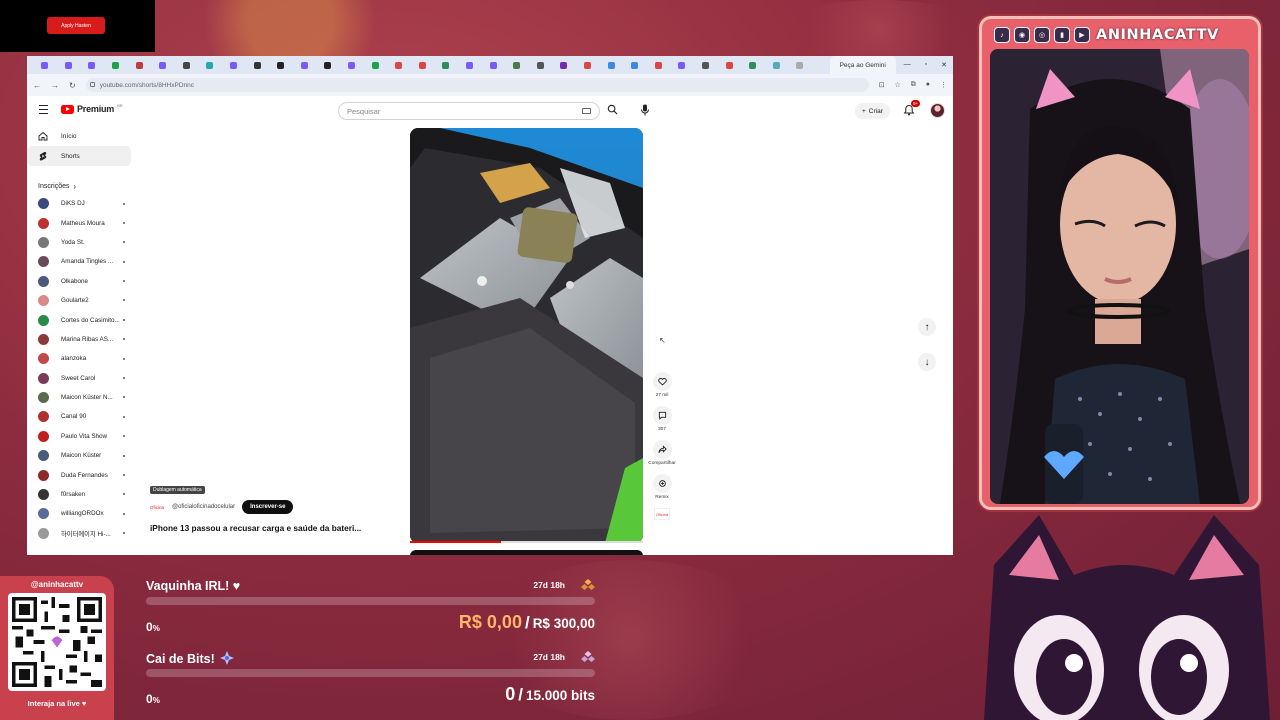  I want to click on hamburger-menu-icon, so click(43, 109).